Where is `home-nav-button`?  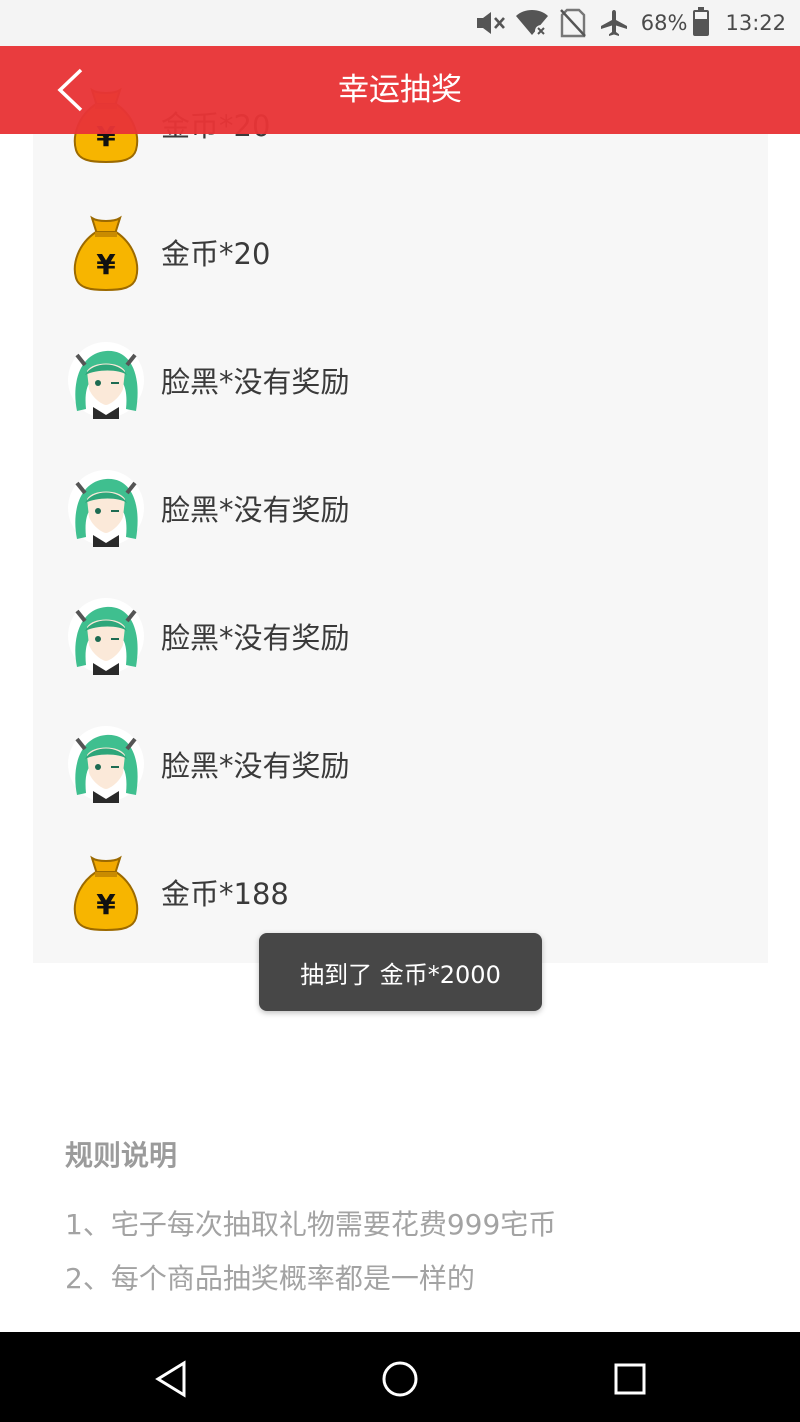 home-nav-button is located at coordinates (400, 1379).